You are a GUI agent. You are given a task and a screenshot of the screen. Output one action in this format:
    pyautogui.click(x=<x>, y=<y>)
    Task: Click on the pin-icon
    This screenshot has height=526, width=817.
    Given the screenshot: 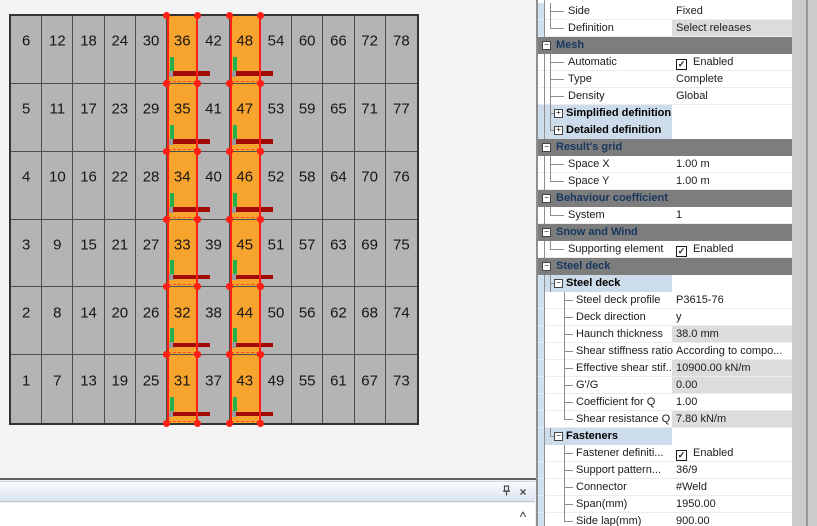 What is the action you would take?
    pyautogui.click(x=506, y=492)
    